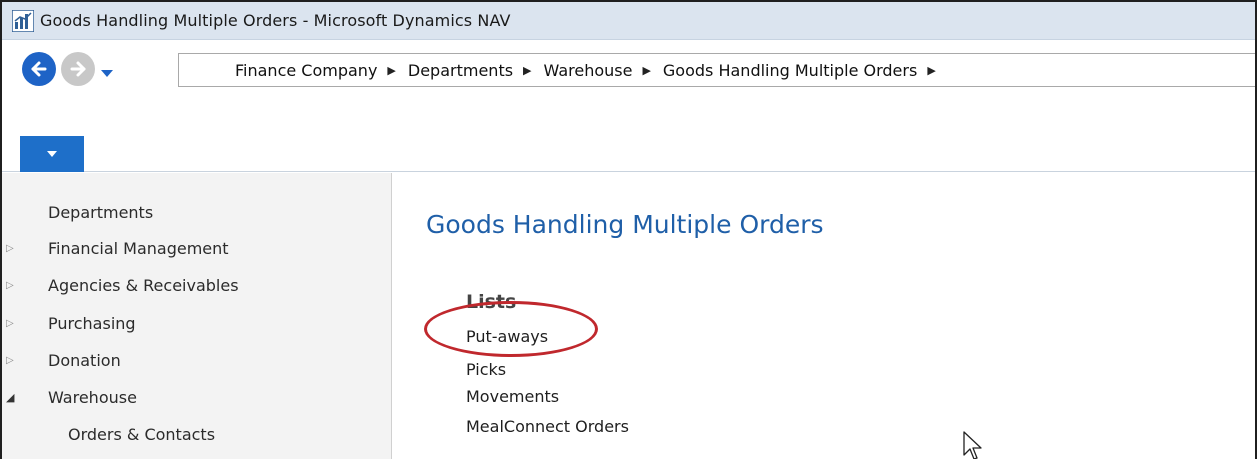 This screenshot has height=459, width=1257. I want to click on breadcrumb-label: Finance Company, so click(306, 70).